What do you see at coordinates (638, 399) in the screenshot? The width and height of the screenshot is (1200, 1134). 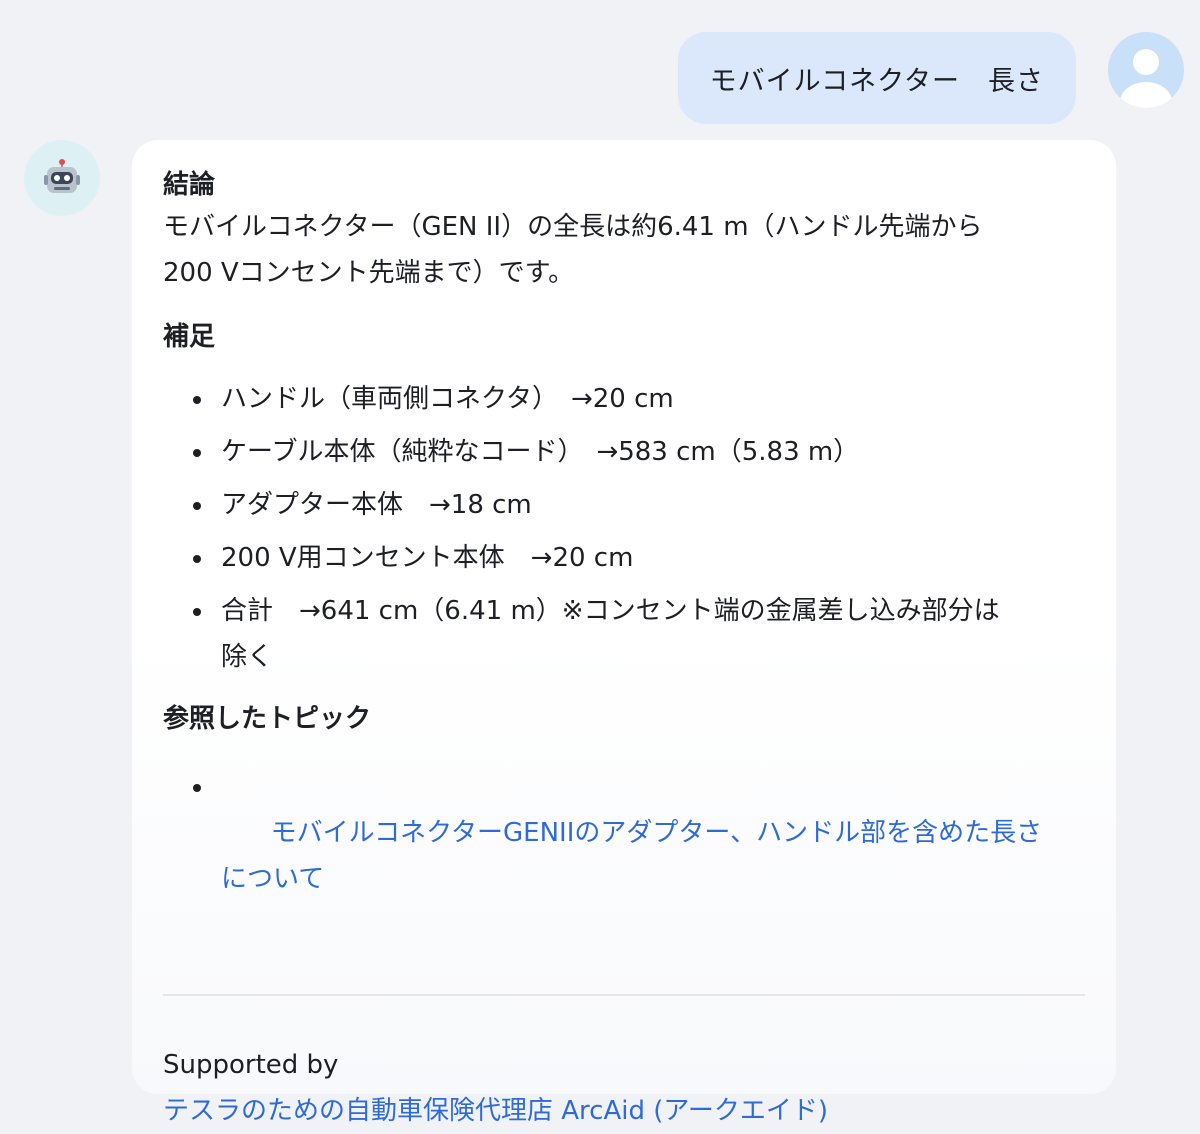 I see `list-item: ハンドル（車両側コネクタ） →20 cm` at bounding box center [638, 399].